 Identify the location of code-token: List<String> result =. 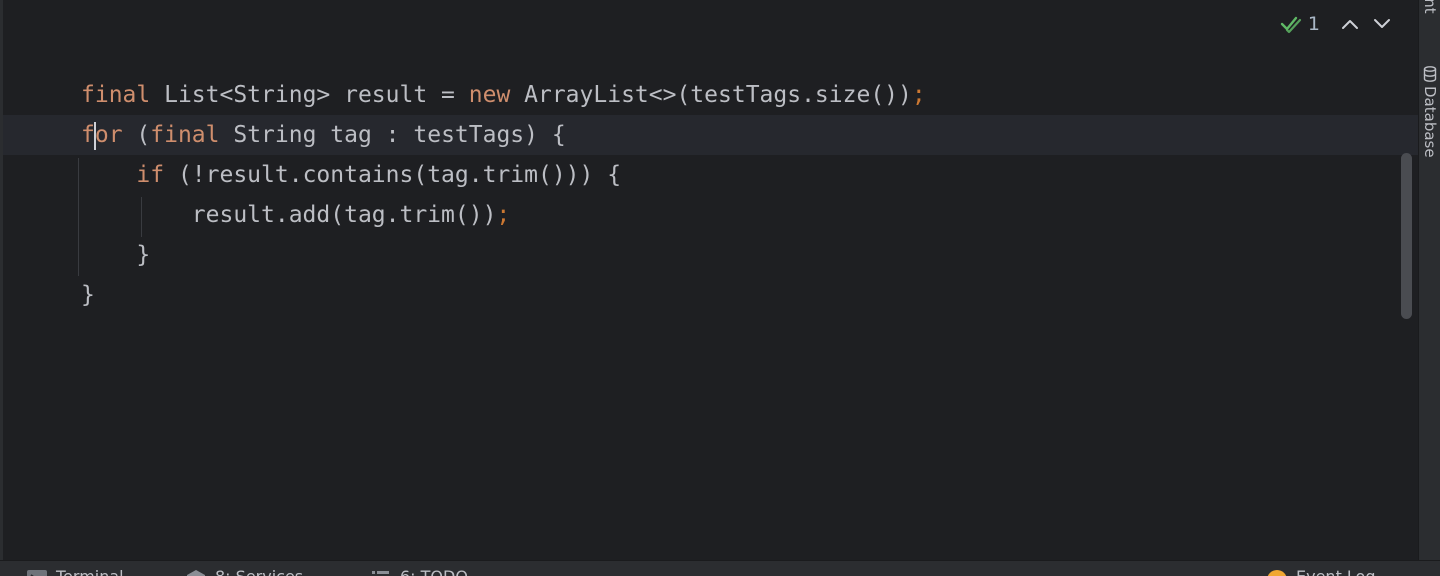
(309, 95).